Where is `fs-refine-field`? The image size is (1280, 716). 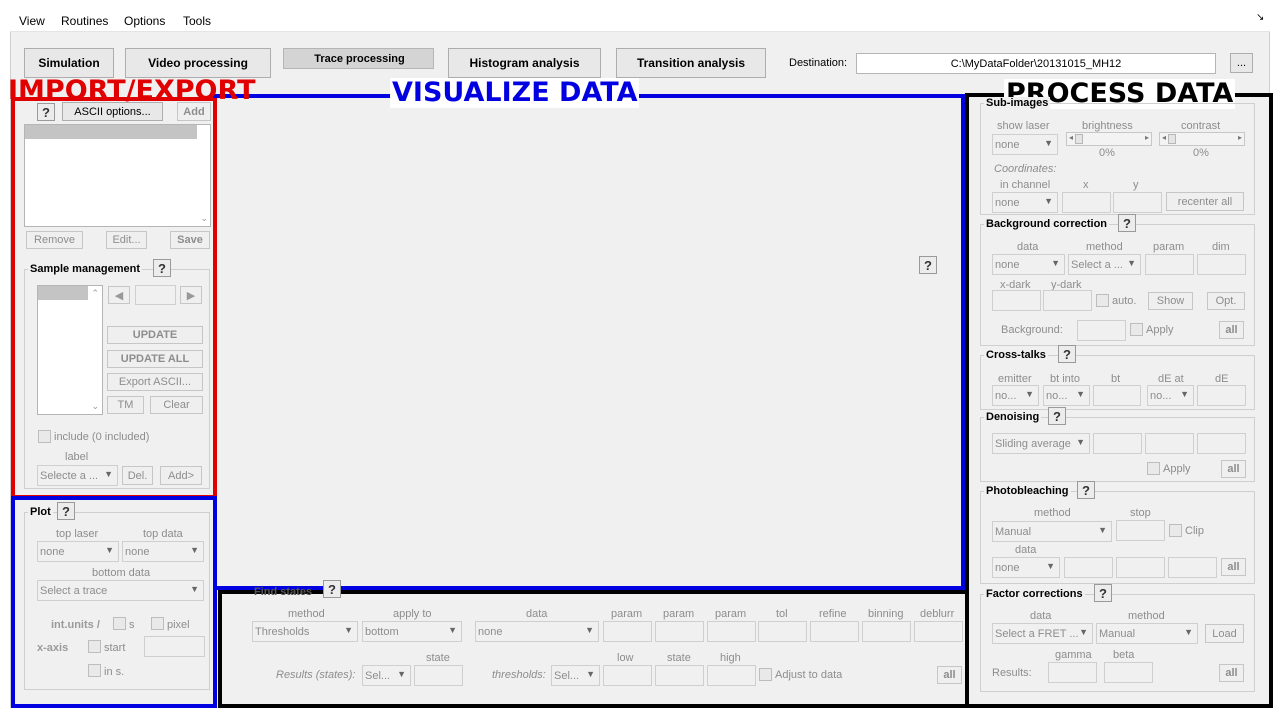
fs-refine-field is located at coordinates (834, 631).